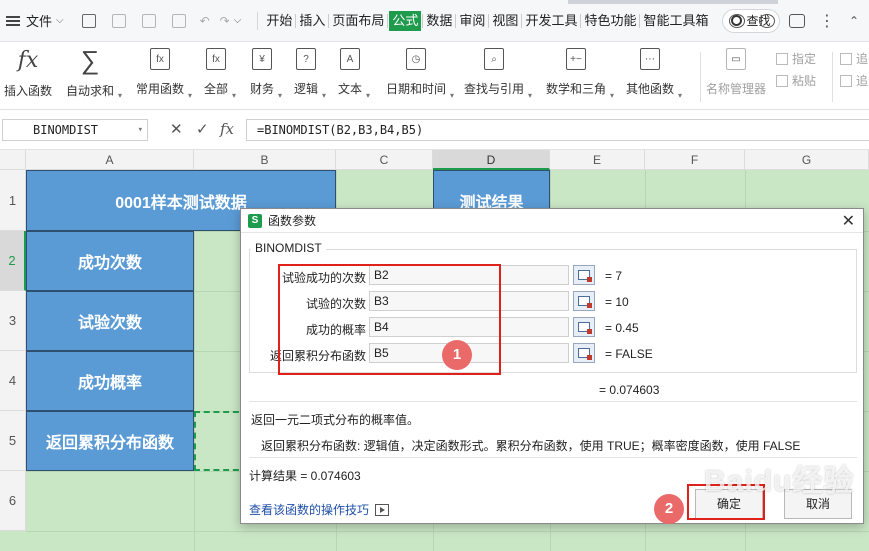 The height and width of the screenshot is (551, 869). Describe the element at coordinates (13, 381) in the screenshot. I see `row-header-4: 4` at that location.